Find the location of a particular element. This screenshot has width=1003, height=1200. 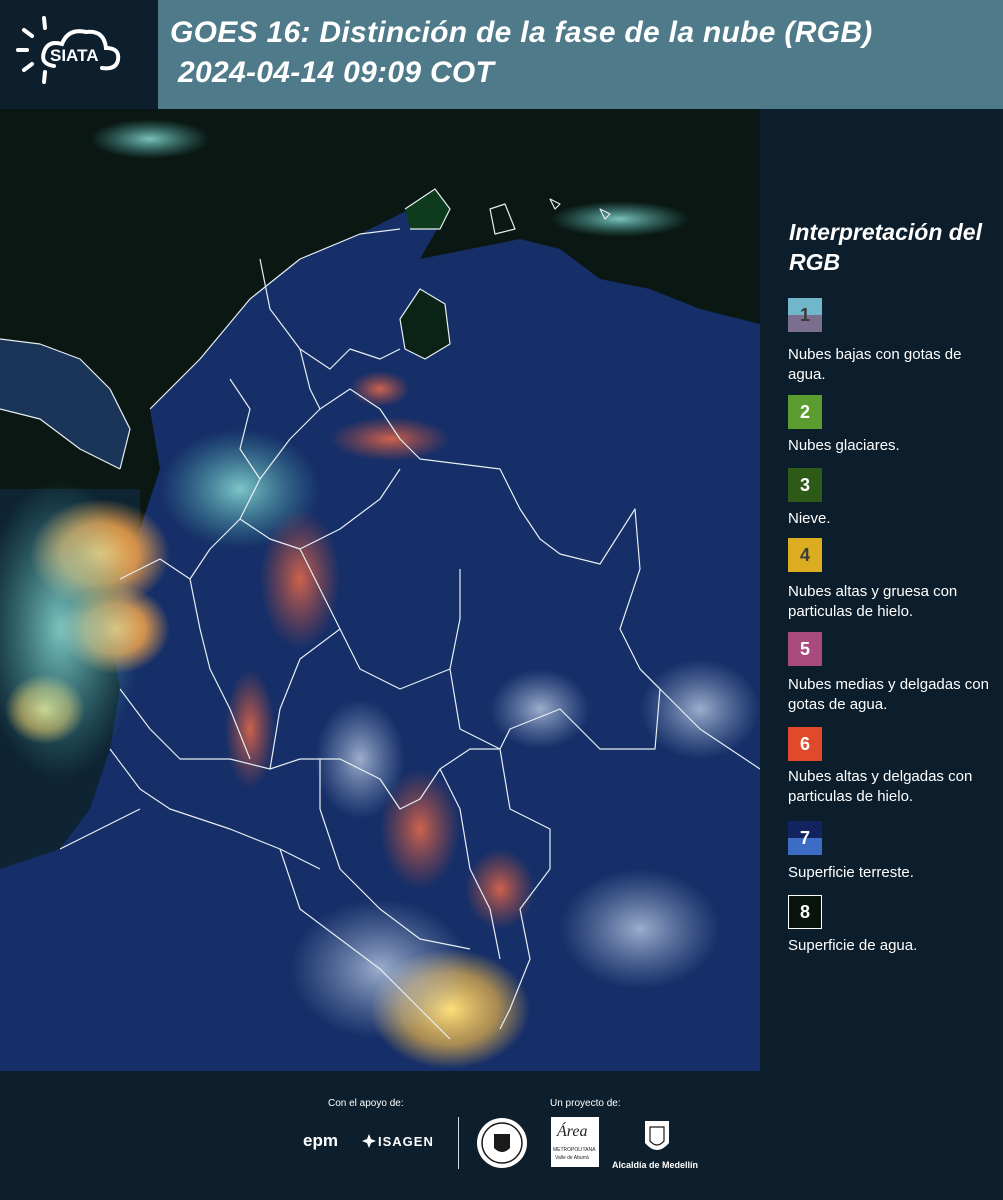

legend-swatch-4: 4 is located at coordinates (805, 555).